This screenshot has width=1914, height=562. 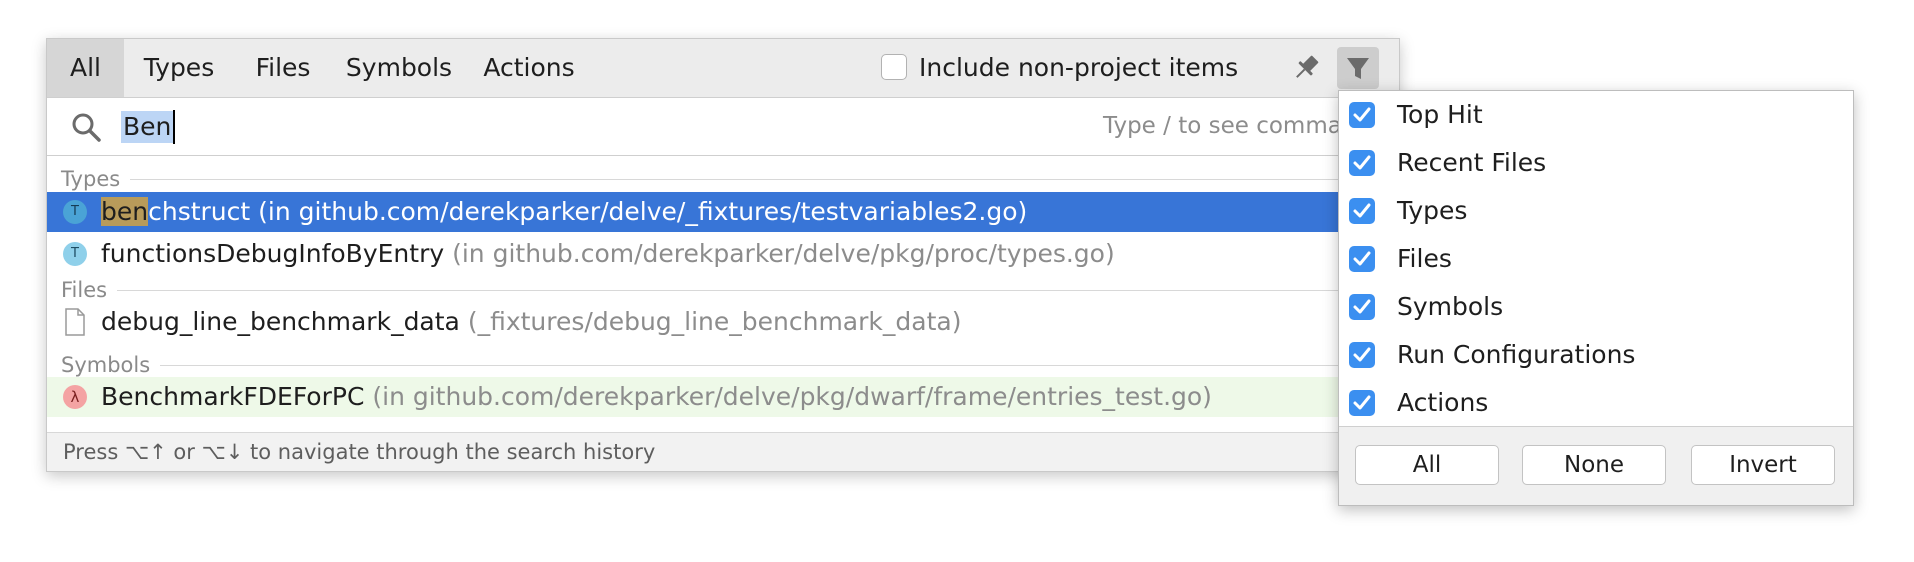 What do you see at coordinates (723, 290) in the screenshot?
I see `group-header-files: Files` at bounding box center [723, 290].